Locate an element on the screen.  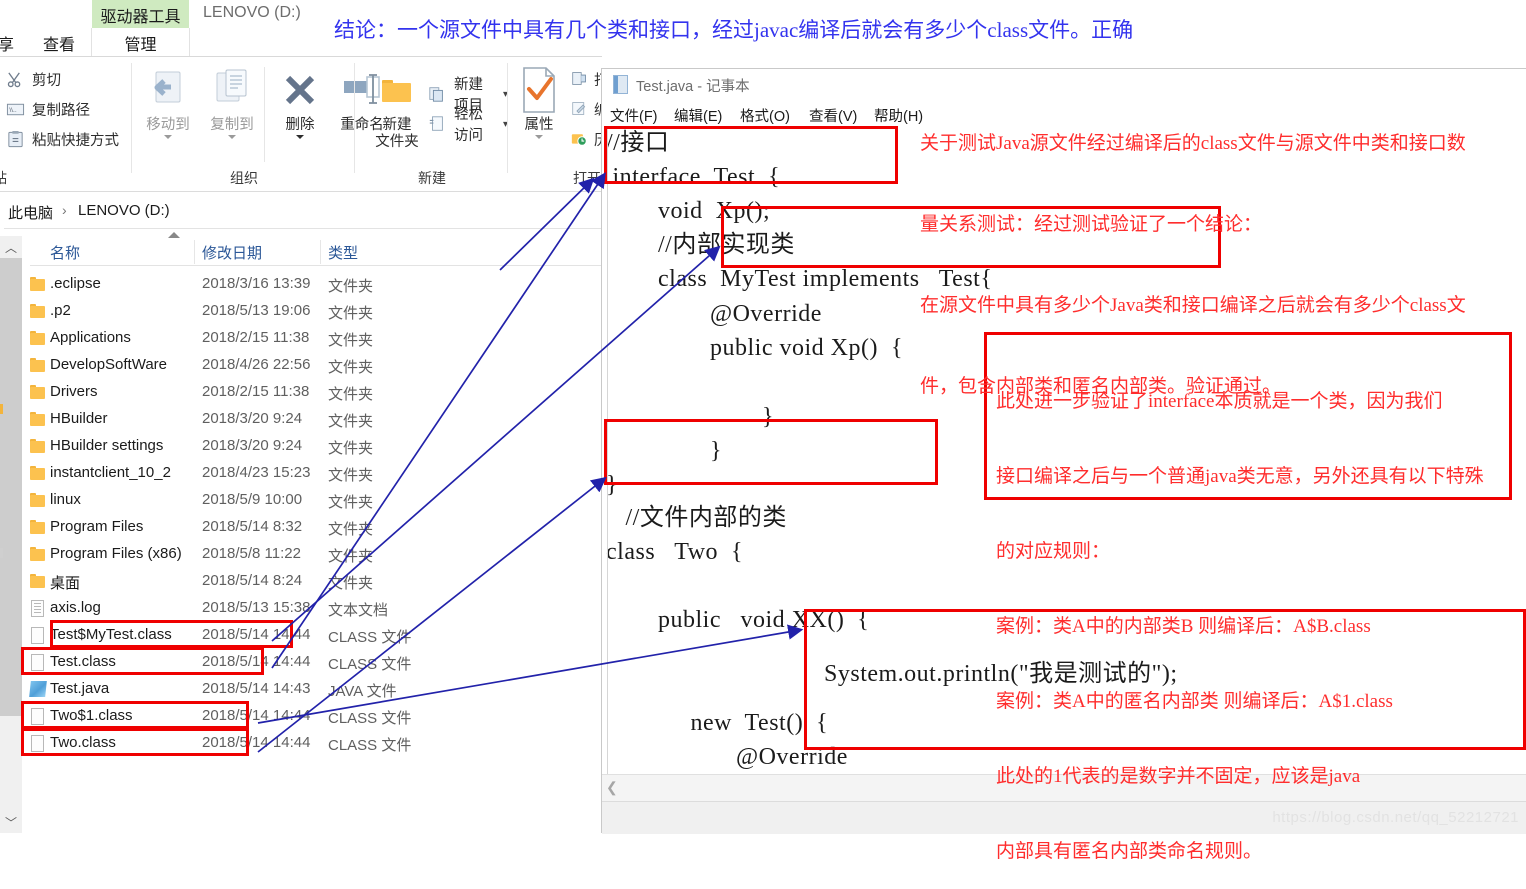
table-row: .p2 2018/5/13 19:06 文件夹 is located at coordinates (316, 312).